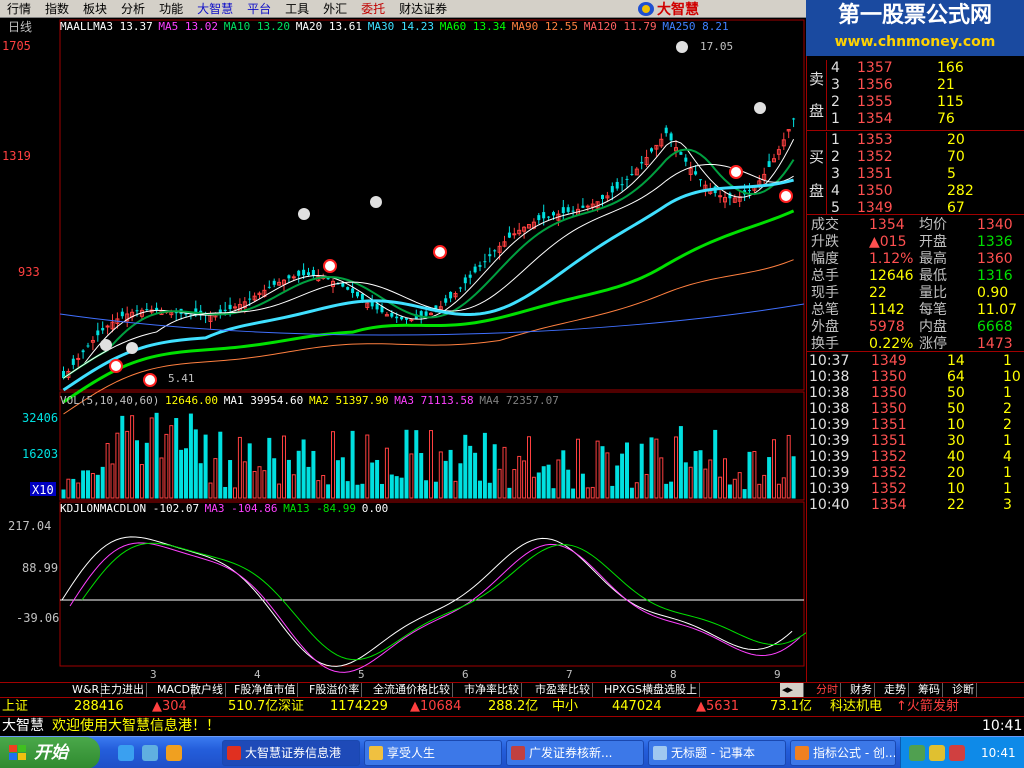  I want to click on menu-trade: 委托, so click(373, 9).